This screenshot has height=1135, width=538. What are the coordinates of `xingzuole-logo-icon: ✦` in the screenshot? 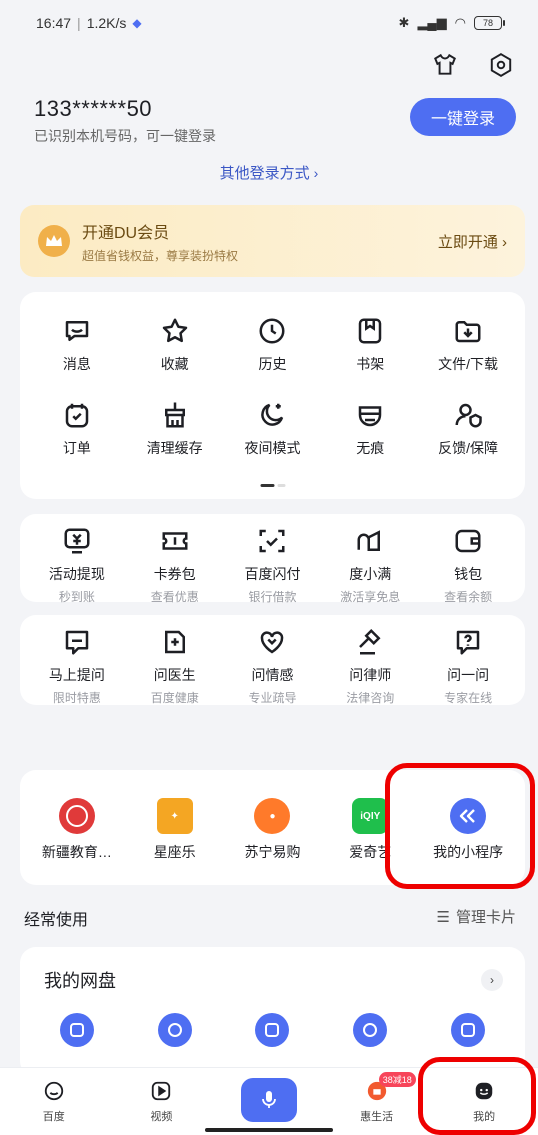 It's located at (174, 816).